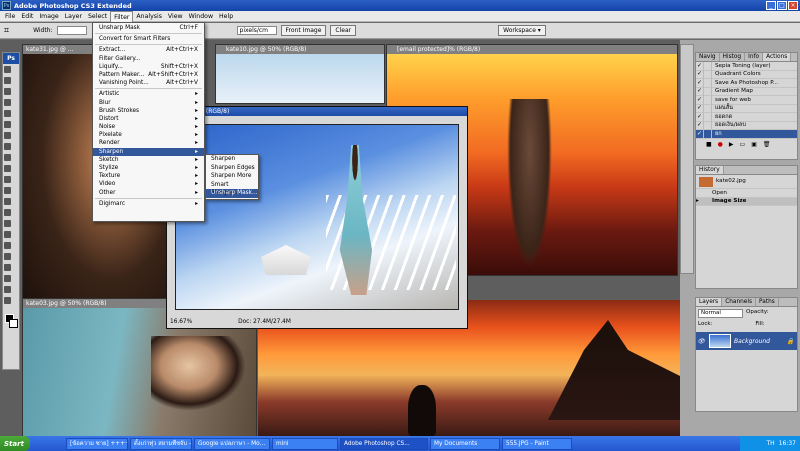 The width and height of the screenshot is (800, 451). Describe the element at coordinates (232, 159) in the screenshot. I see `submenu-item-sharpen: Sharpen` at that location.